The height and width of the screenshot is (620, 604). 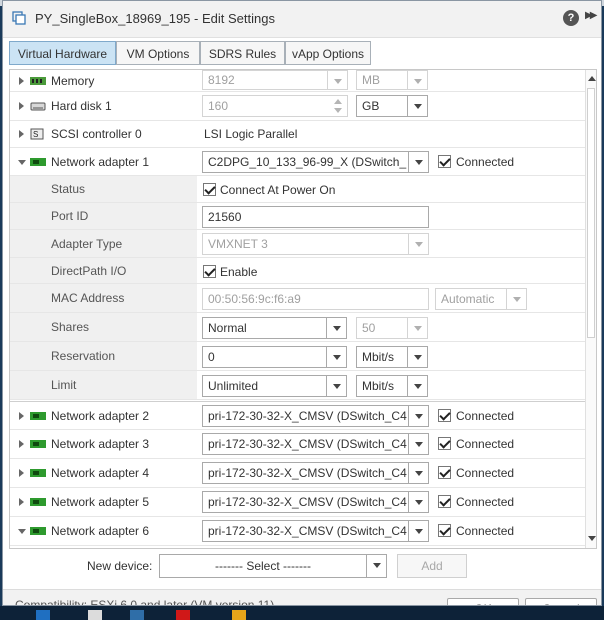 What do you see at coordinates (100, 531) in the screenshot?
I see `network-adapter-label: Network adapter 6` at bounding box center [100, 531].